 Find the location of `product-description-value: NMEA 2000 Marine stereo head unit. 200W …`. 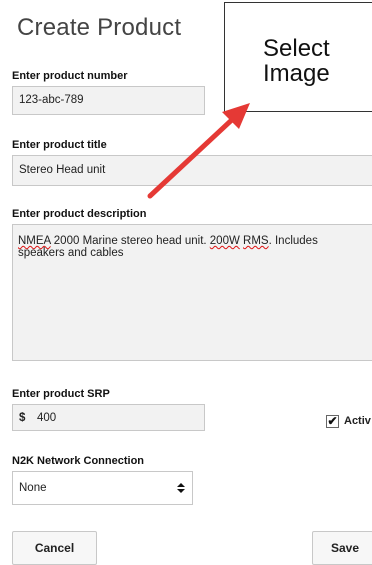

product-description-value: NMEA 2000 Marine stereo head unit. 200W … is located at coordinates (180, 247).